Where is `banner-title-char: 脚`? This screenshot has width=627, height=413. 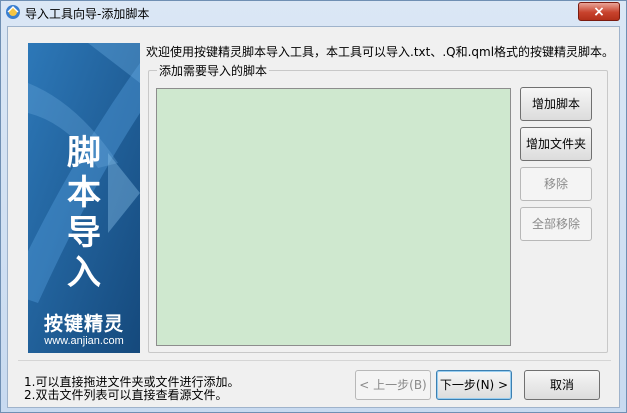 banner-title-char: 脚 is located at coordinates (84, 153).